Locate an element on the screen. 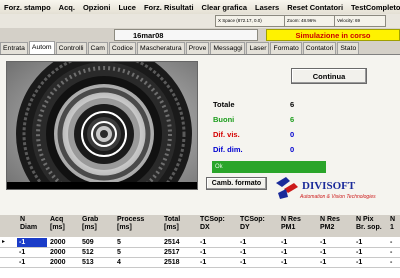 The width and height of the screenshot is (400, 278). col-n1: N 1 is located at coordinates (392, 224).